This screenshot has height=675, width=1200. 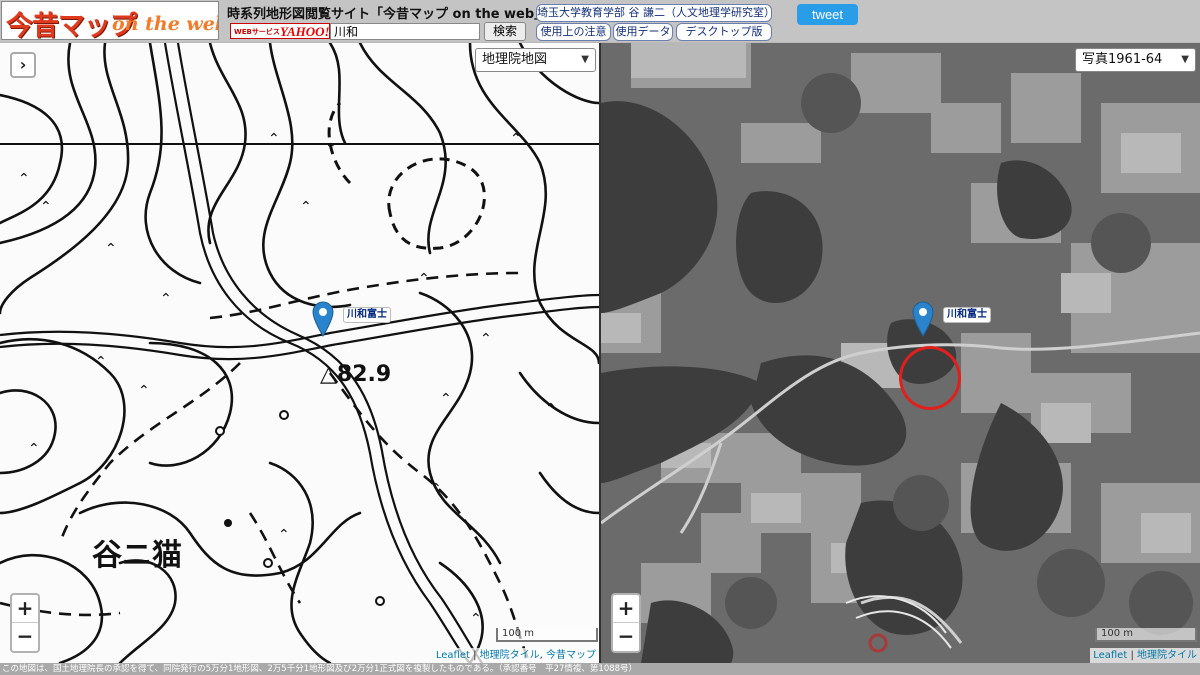 I want to click on site-logo: 今昔マップ on the web, so click(x=110, y=20).